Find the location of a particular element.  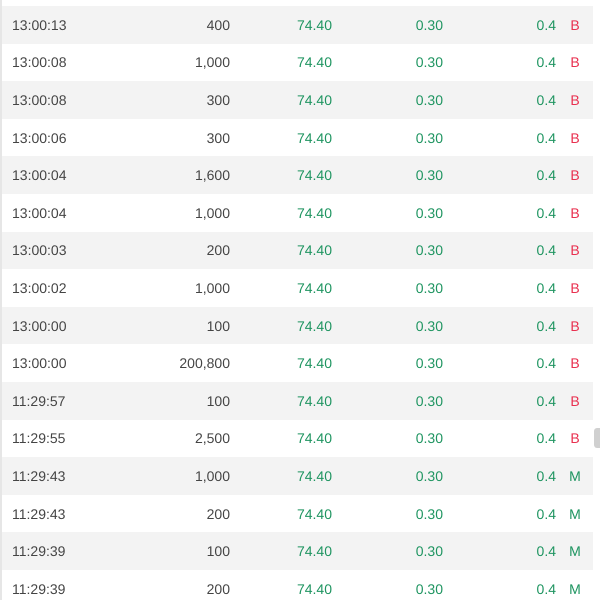

time-cell-text: 13:00:06 is located at coordinates (39, 138).